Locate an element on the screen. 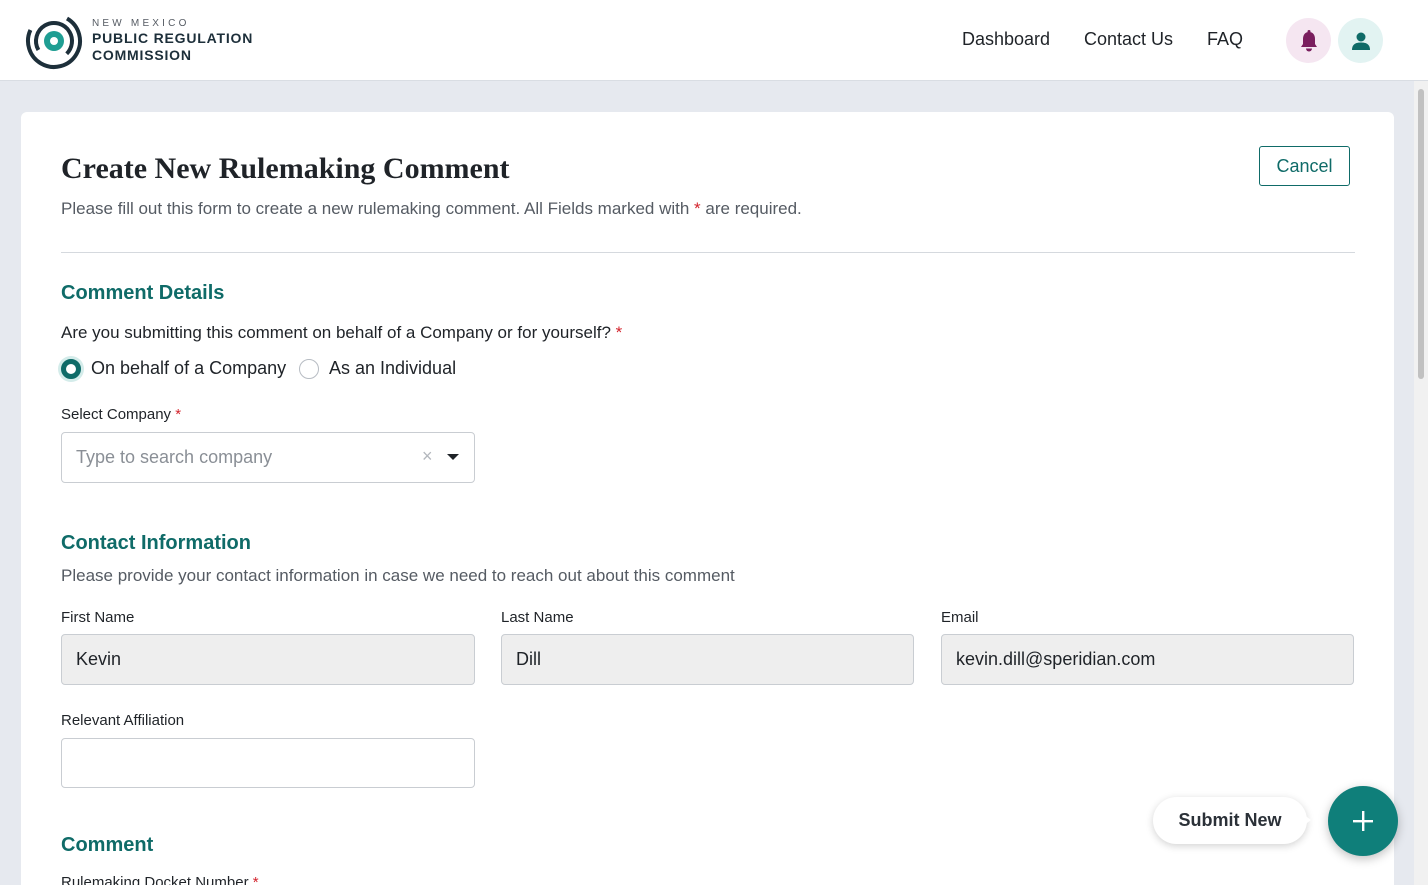 The height and width of the screenshot is (885, 1428). add-fab-button is located at coordinates (1363, 821).